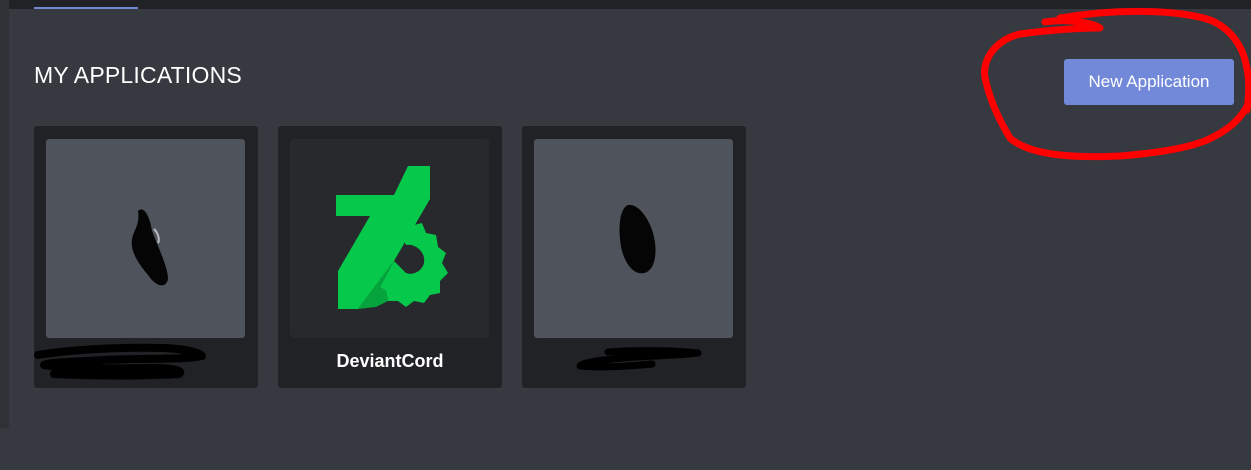 The width and height of the screenshot is (1251, 470). What do you see at coordinates (625, 4) in the screenshot?
I see `top-navigation-bar` at bounding box center [625, 4].